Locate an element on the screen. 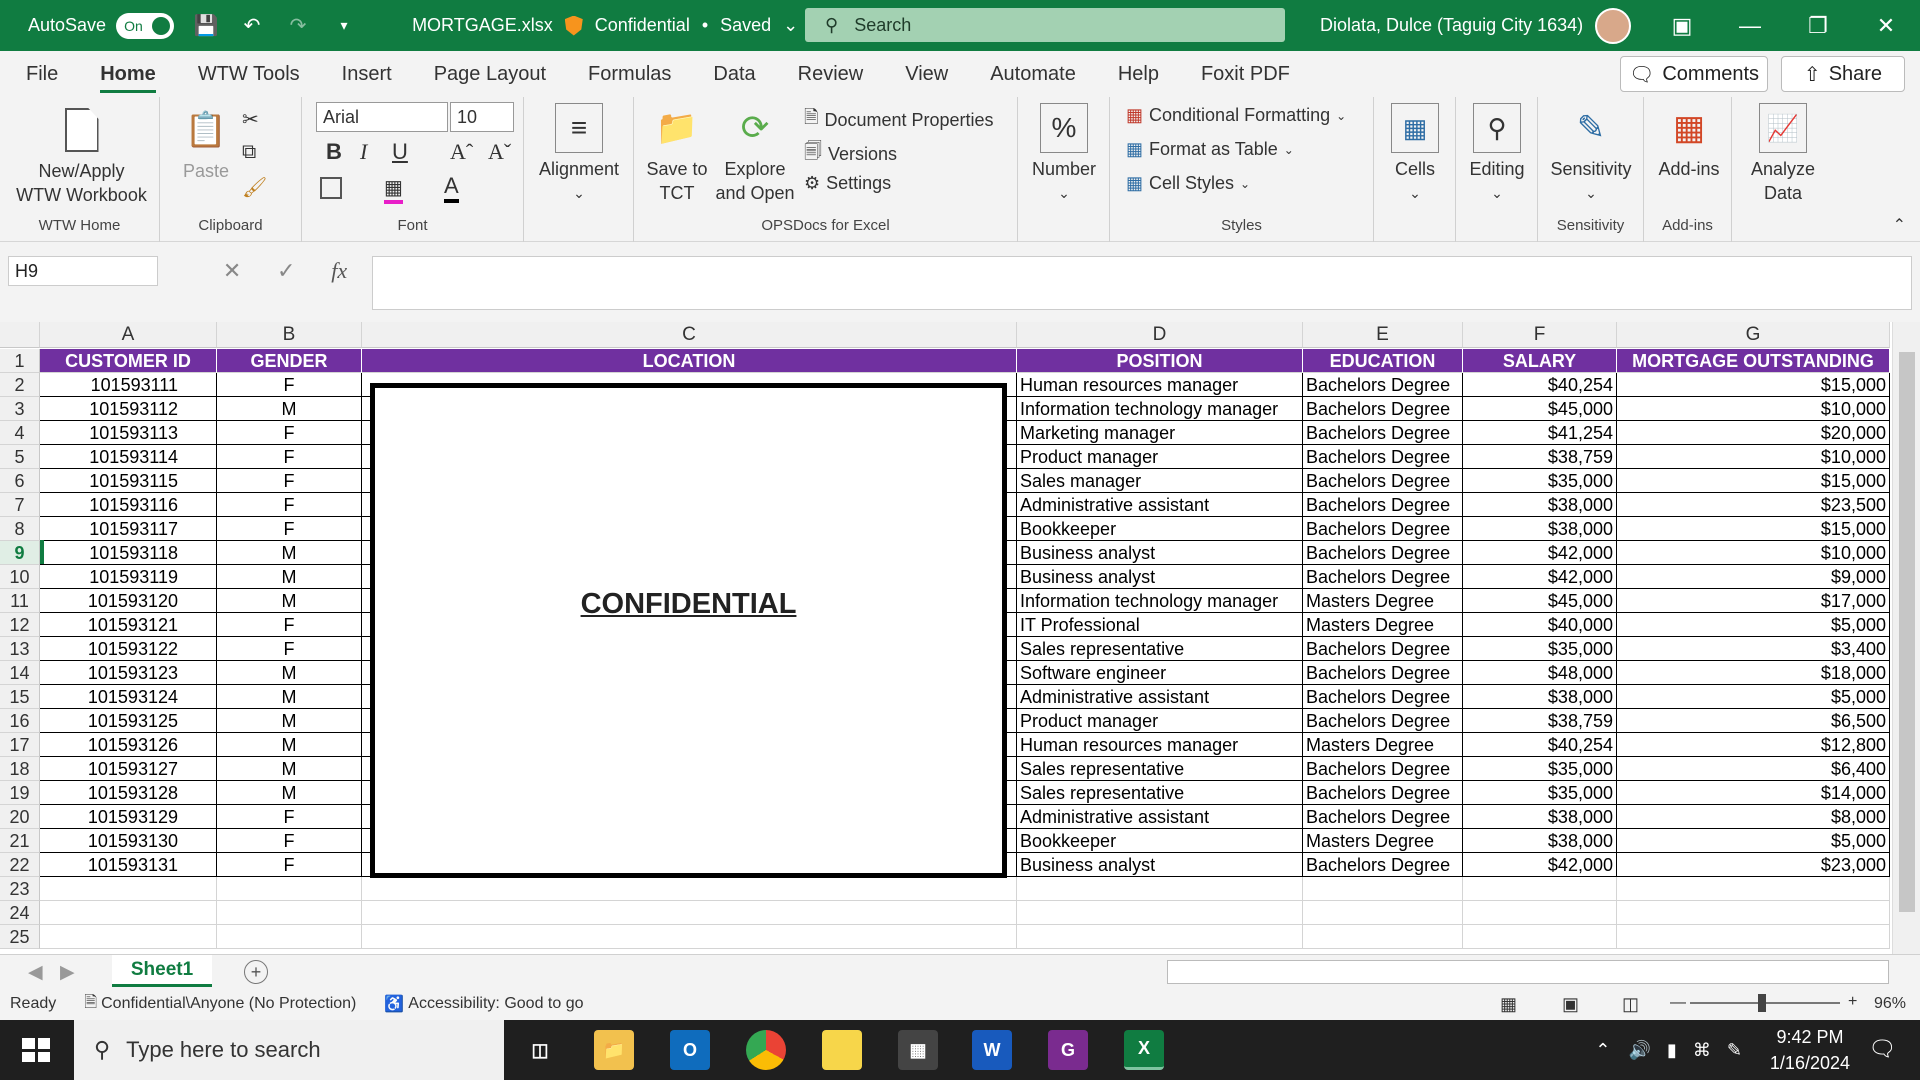  alignment-button: ≡ Alignment ⌄ is located at coordinates (579, 154).